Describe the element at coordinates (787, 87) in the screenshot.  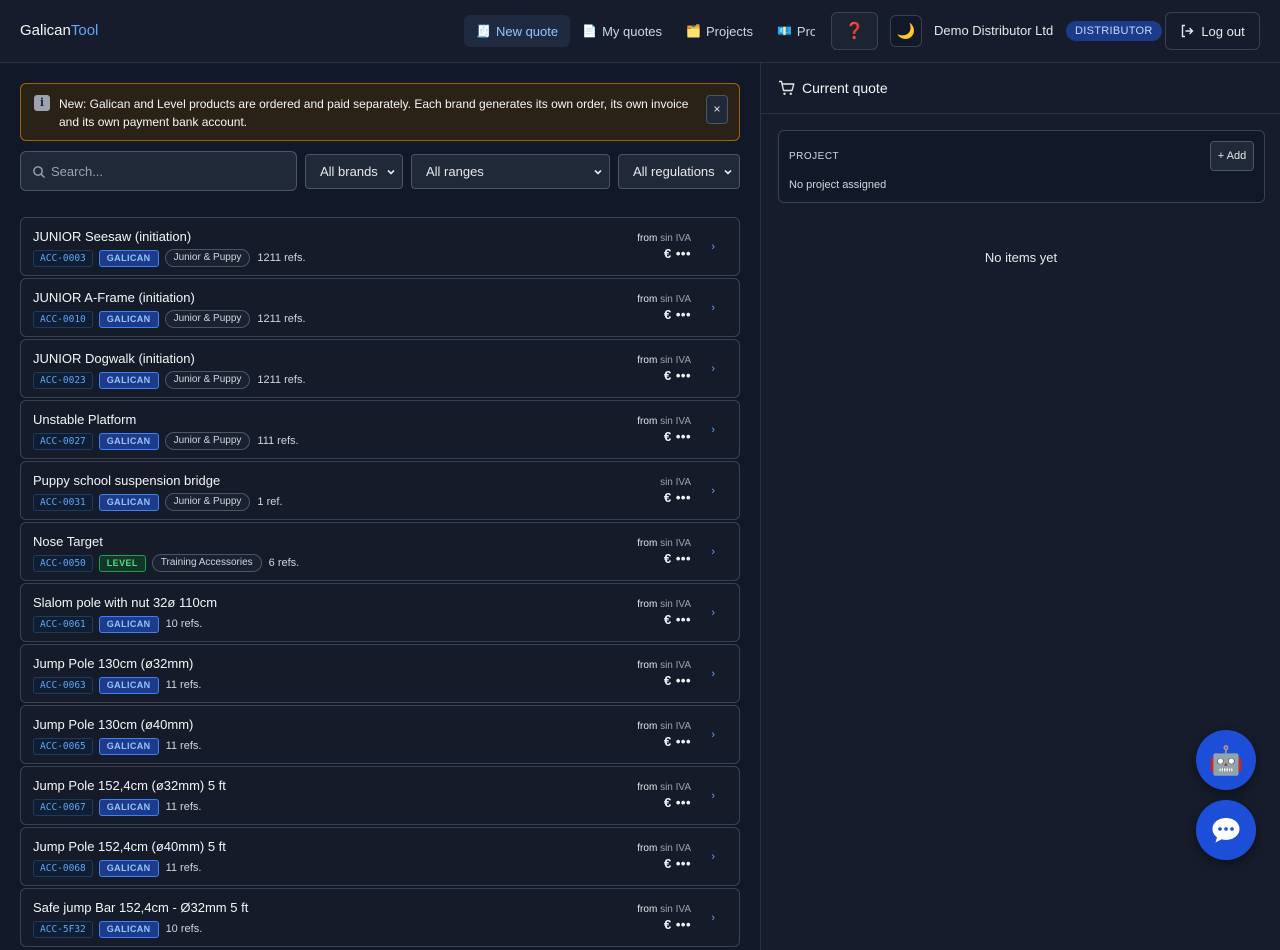
I see `cart-icon` at that location.